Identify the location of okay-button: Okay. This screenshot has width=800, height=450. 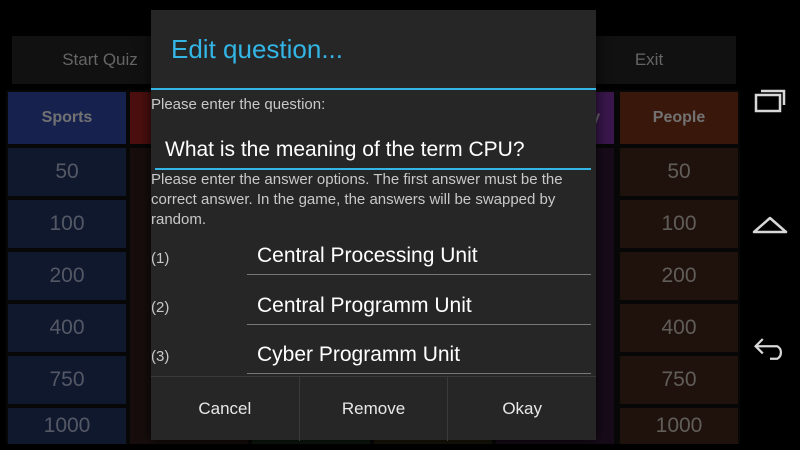
(522, 409).